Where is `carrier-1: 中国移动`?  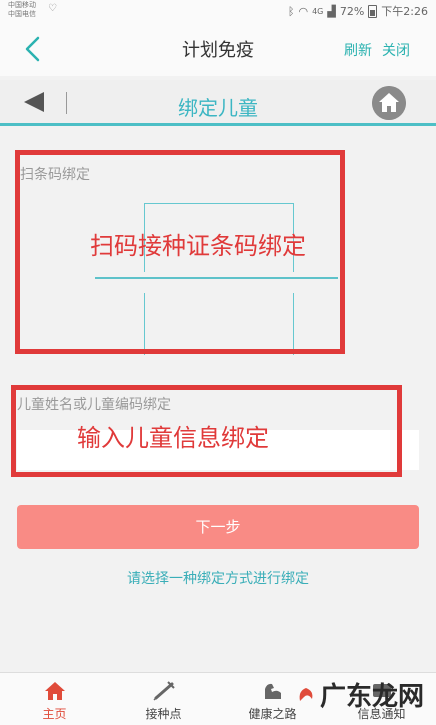
carrier-1: 中国移动 is located at coordinates (22, 5).